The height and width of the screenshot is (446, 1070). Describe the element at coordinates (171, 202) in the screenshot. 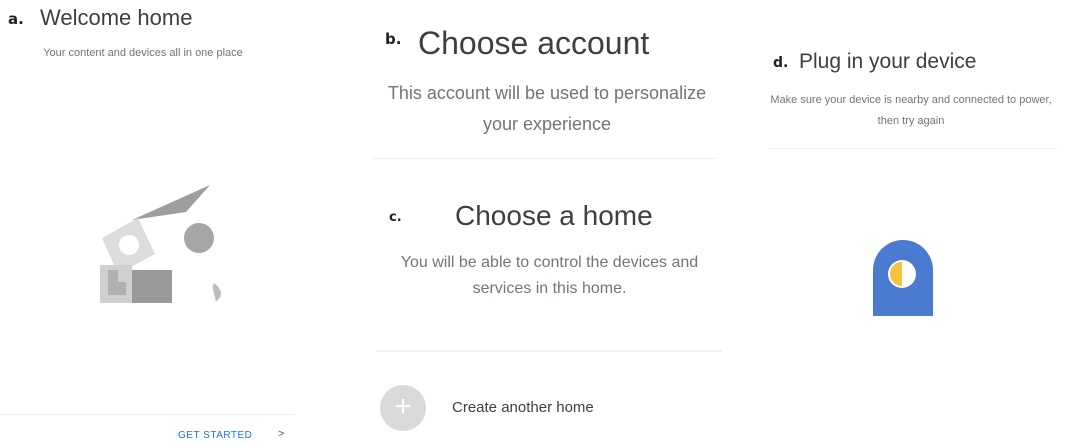

I see `triangle-shape` at that location.